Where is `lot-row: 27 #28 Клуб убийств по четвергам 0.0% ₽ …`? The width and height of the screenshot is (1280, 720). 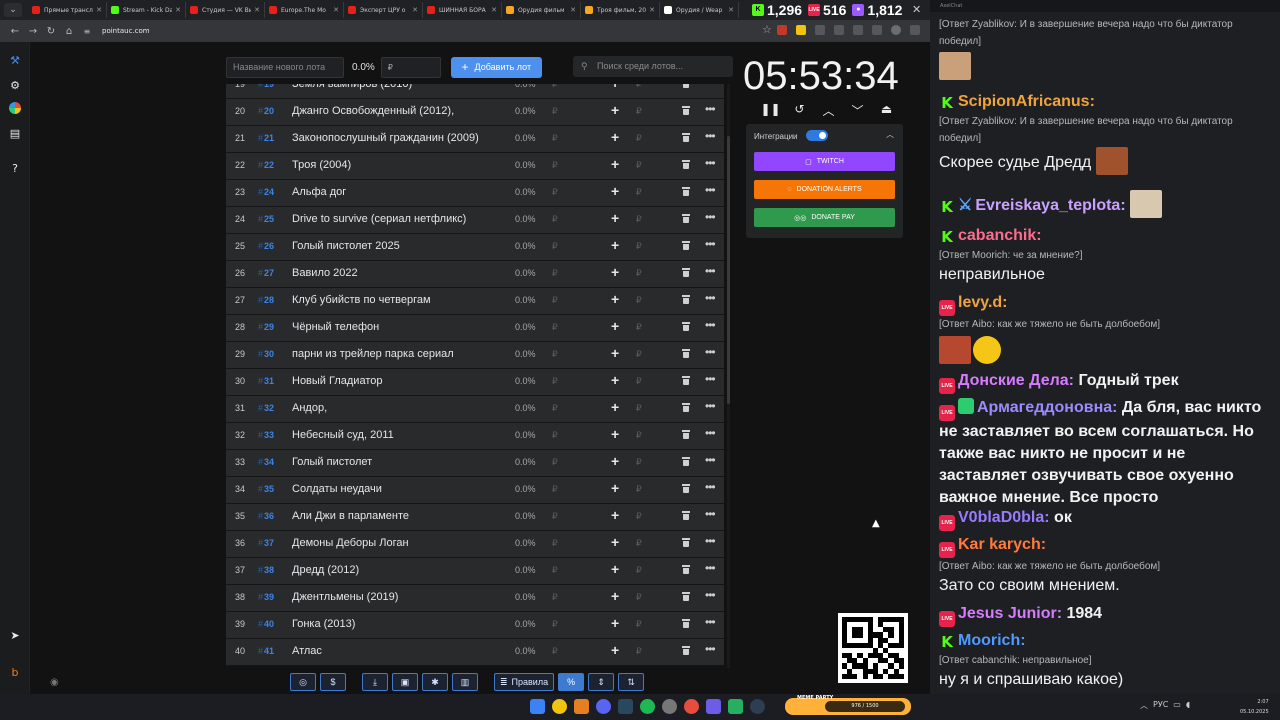 lot-row: 27 #28 Клуб убийств по четвергам 0.0% ₽ … is located at coordinates (475, 301).